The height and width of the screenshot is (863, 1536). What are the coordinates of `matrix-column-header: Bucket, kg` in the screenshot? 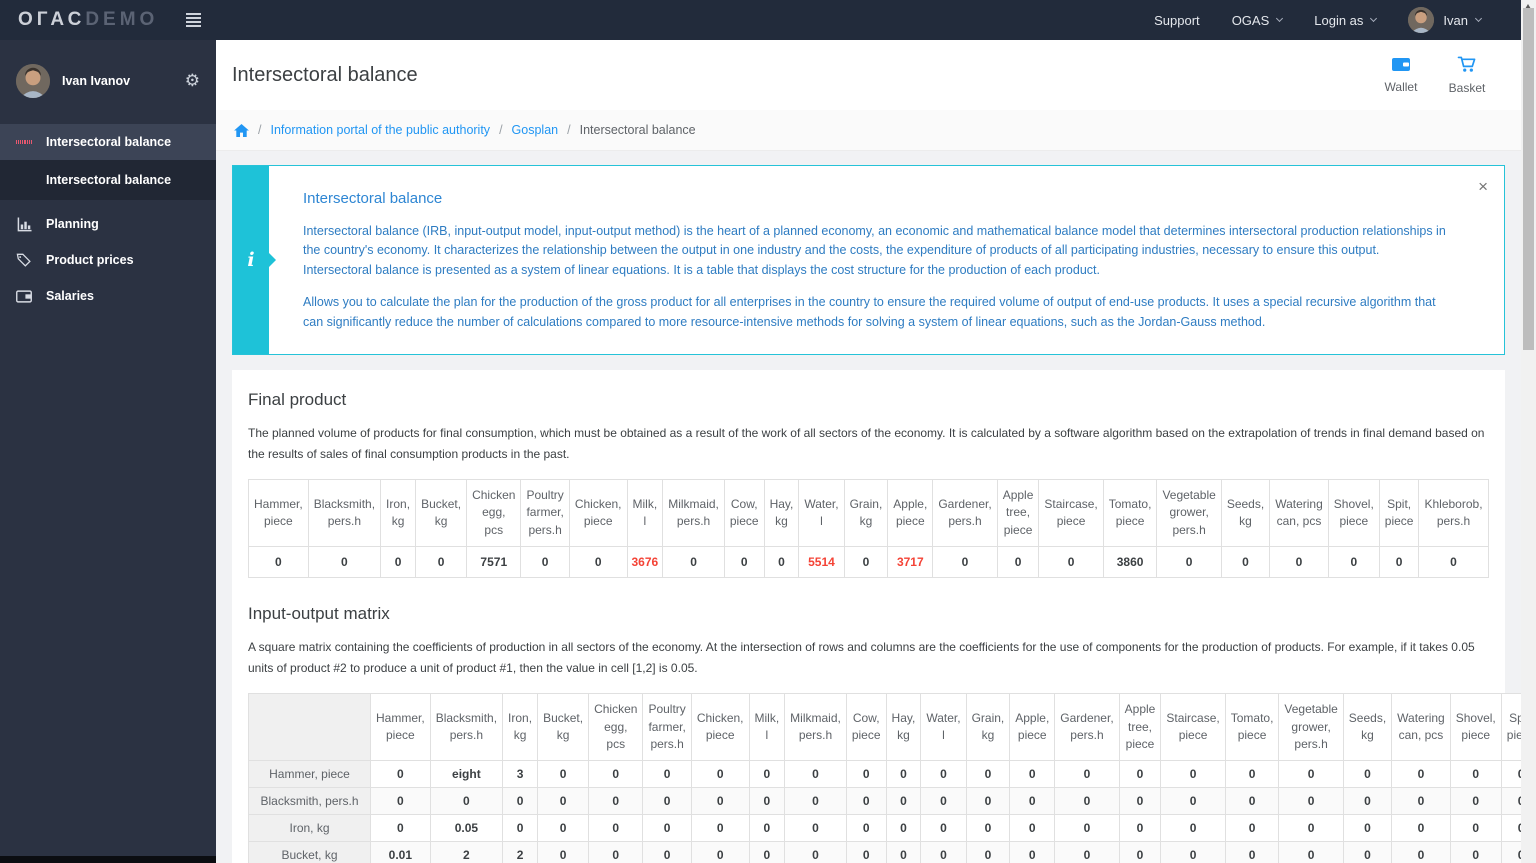 It's located at (563, 727).